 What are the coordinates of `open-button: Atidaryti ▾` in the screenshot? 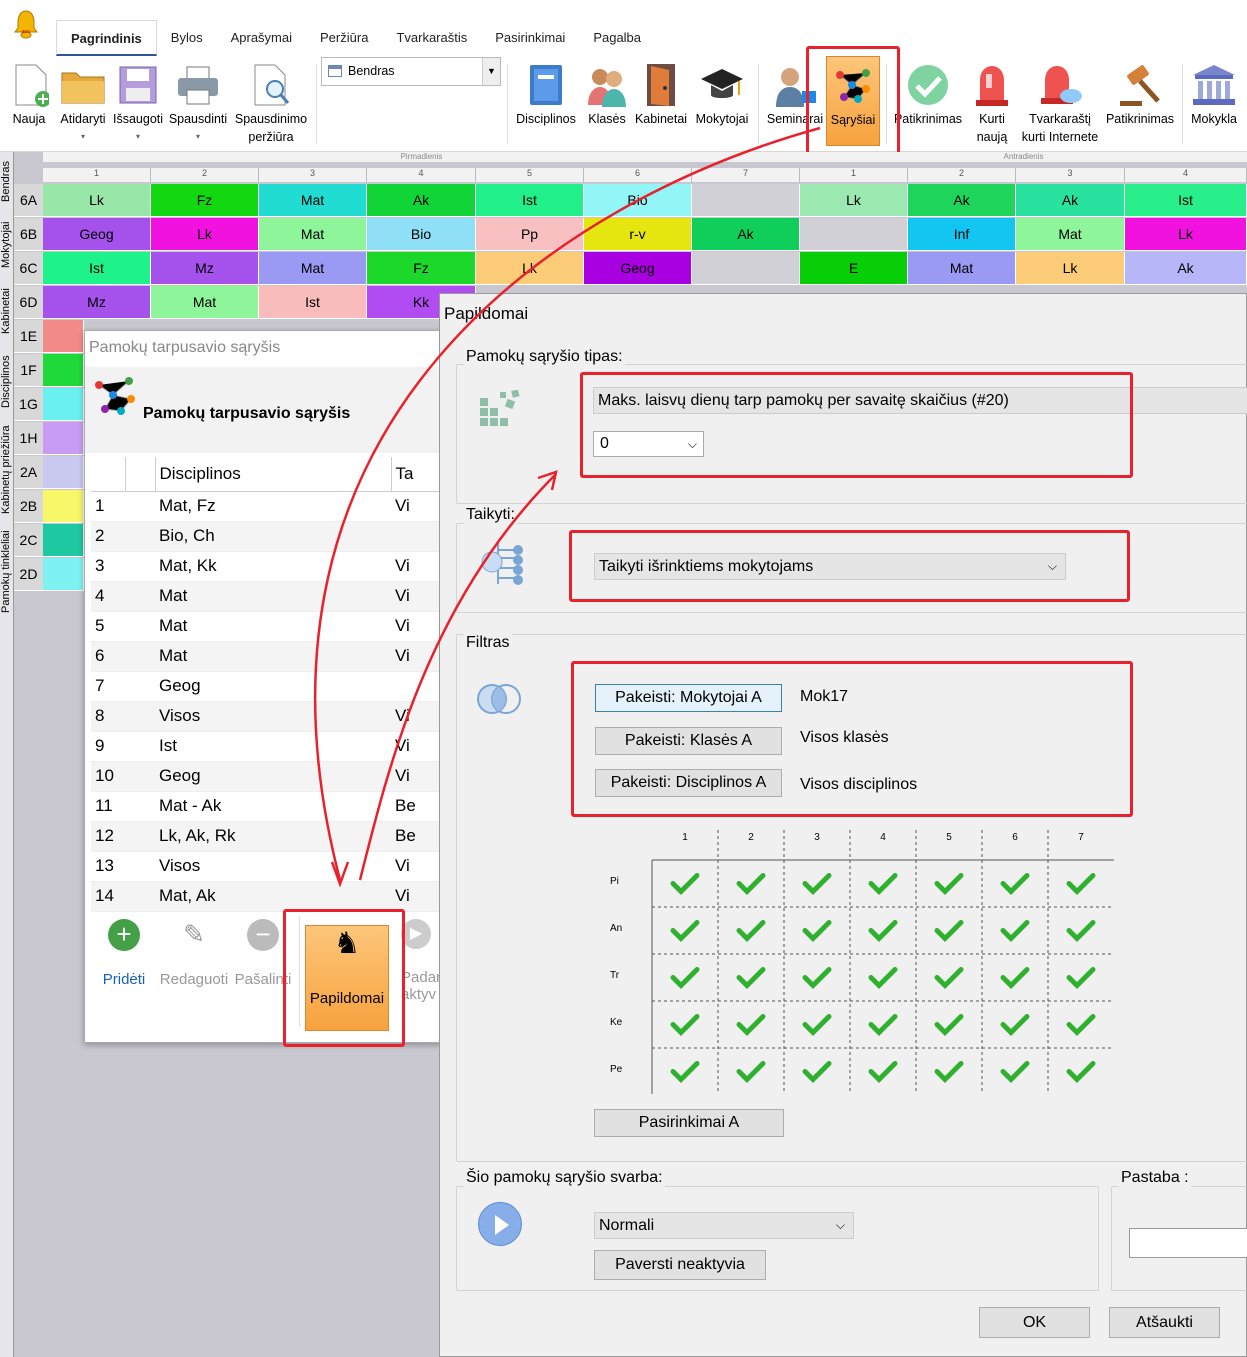 It's located at (83, 101).